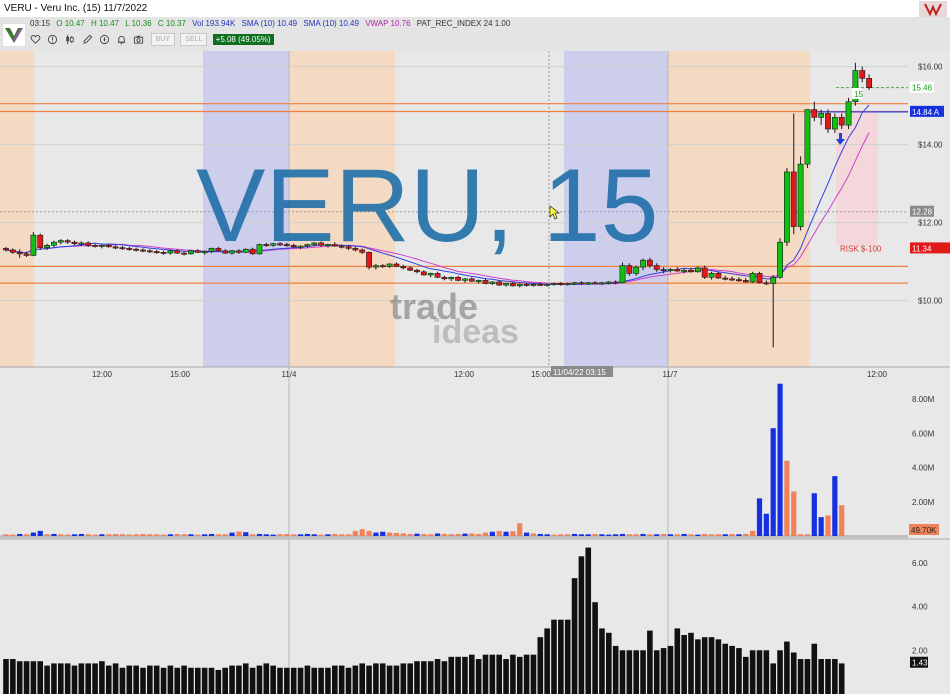 The image size is (950, 694). Describe the element at coordinates (930, 223) in the screenshot. I see `price-tick-label: $12.00` at that location.